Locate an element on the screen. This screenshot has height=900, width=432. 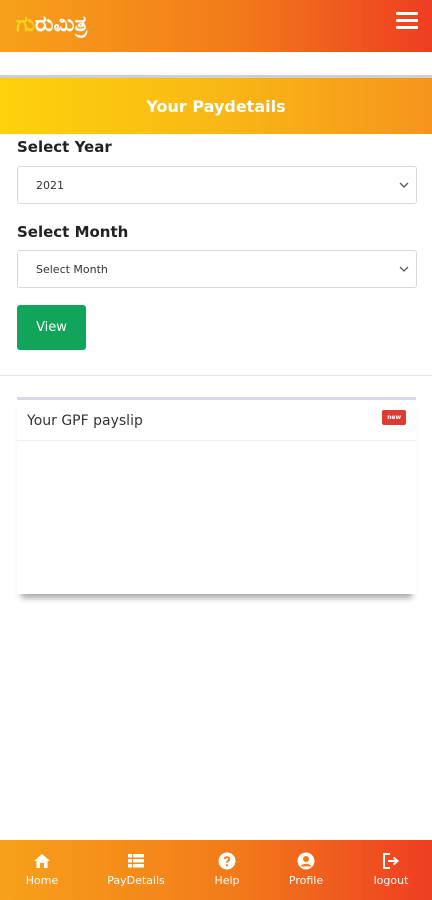
view-button: View is located at coordinates (51, 327).